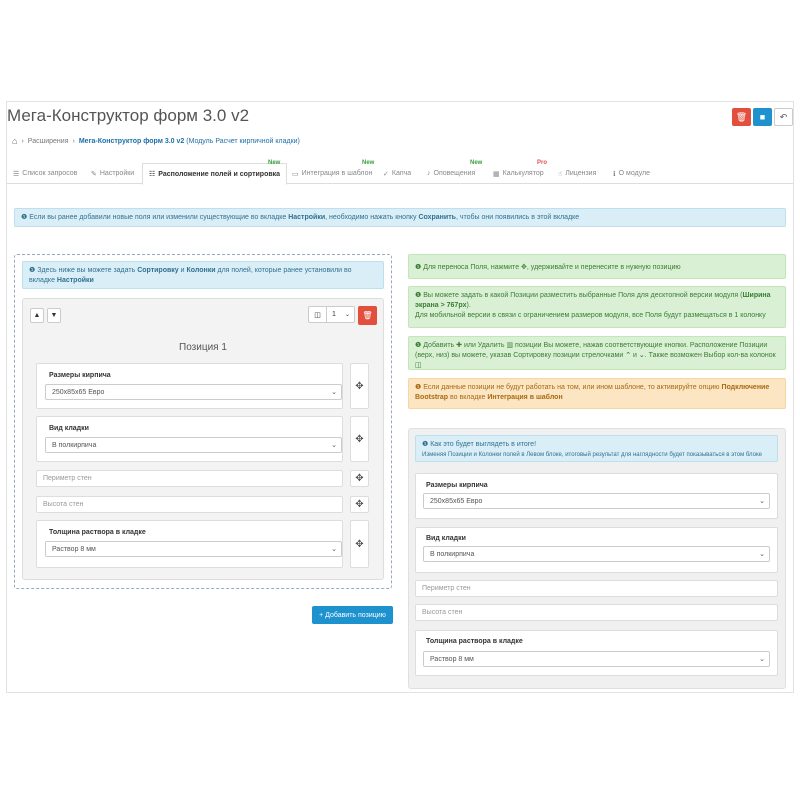 The image size is (800, 800). I want to click on tab-integration: ▭ Интеграция в шаблон, so click(332, 173).